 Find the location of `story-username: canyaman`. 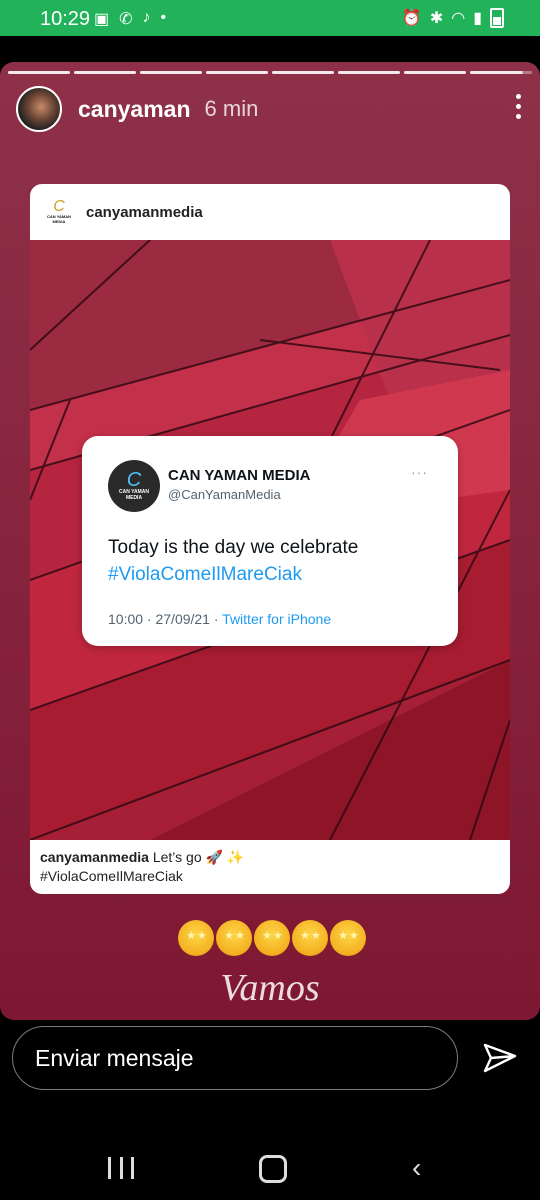

story-username: canyaman is located at coordinates (134, 109).